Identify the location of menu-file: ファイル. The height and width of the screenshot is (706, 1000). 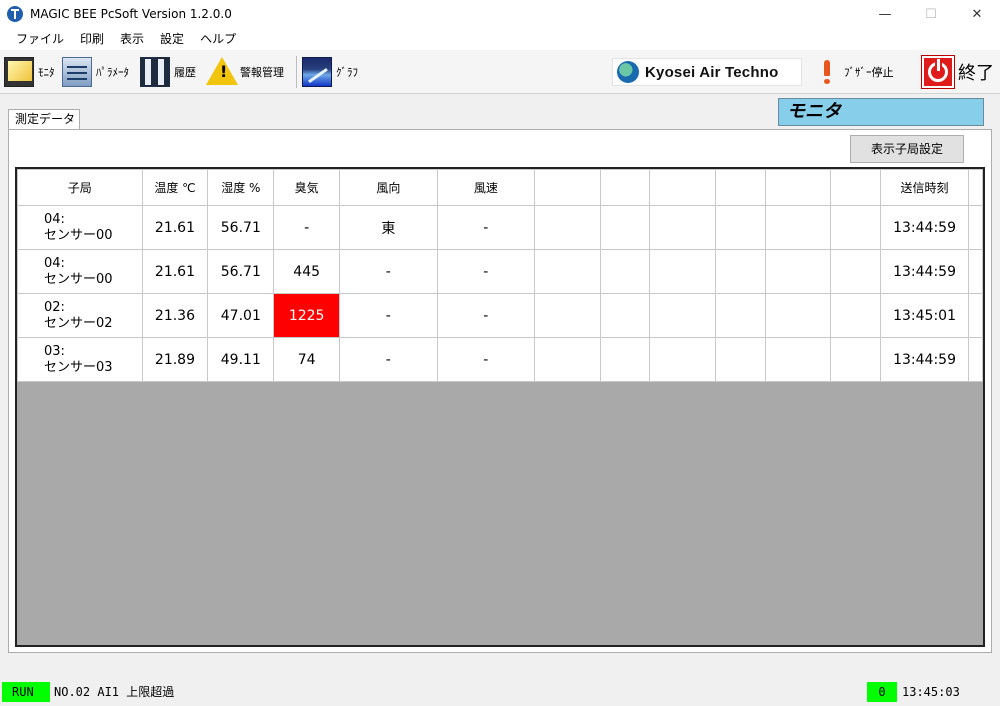
(40, 39).